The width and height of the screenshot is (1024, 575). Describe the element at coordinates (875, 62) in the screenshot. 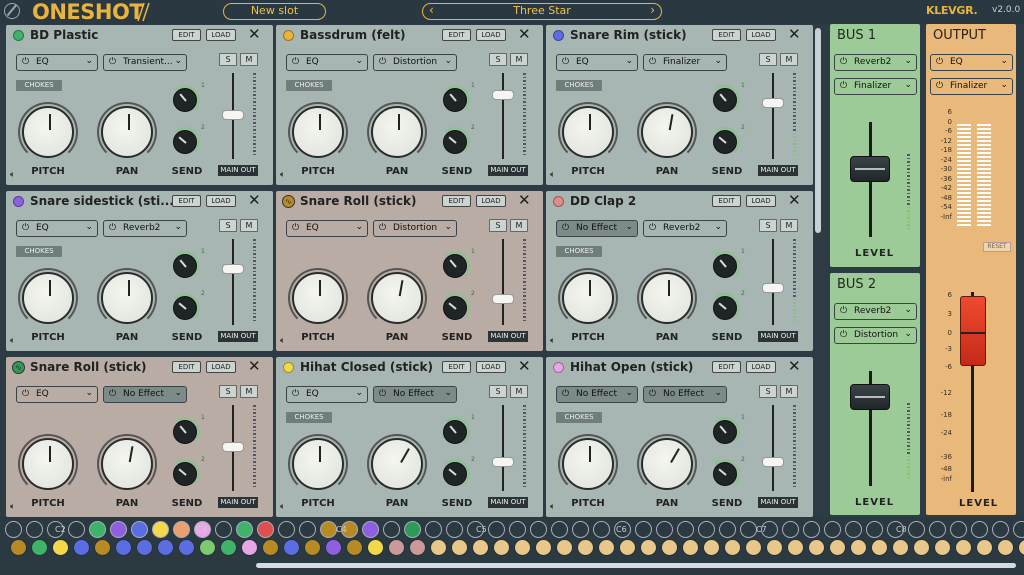

I see `bus1-fx1-dropdown: ⏻ Reverb2 ⌄` at that location.